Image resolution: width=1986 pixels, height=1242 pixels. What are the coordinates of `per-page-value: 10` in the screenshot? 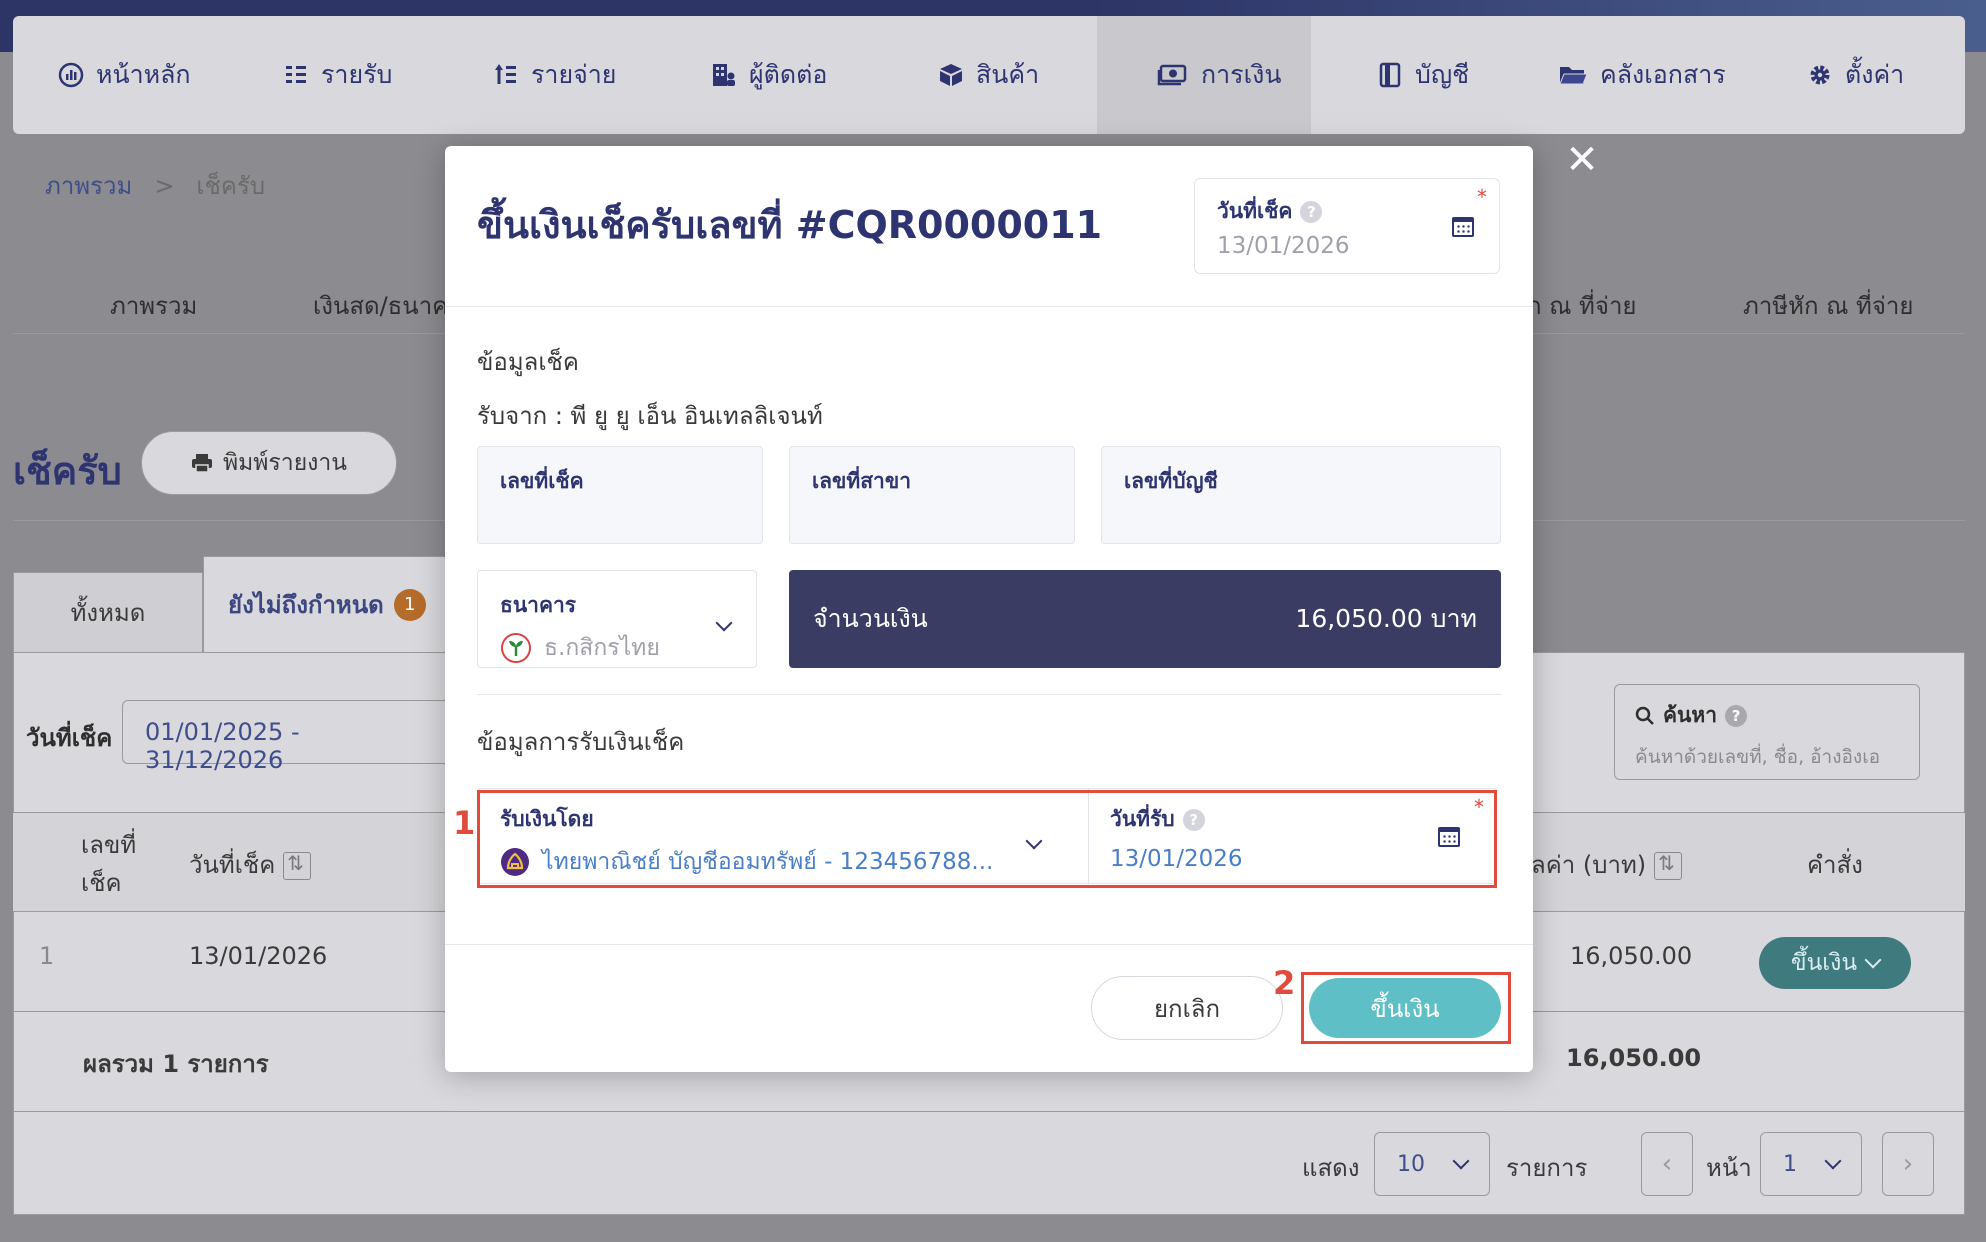 It's located at (1411, 1164).